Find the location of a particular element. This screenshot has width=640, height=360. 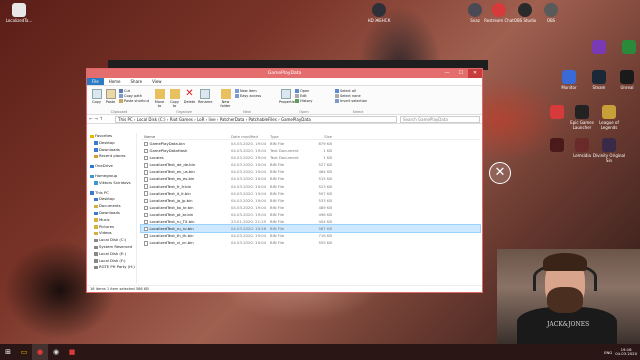

copy-path-button: Copy path is located at coordinates (130, 96).